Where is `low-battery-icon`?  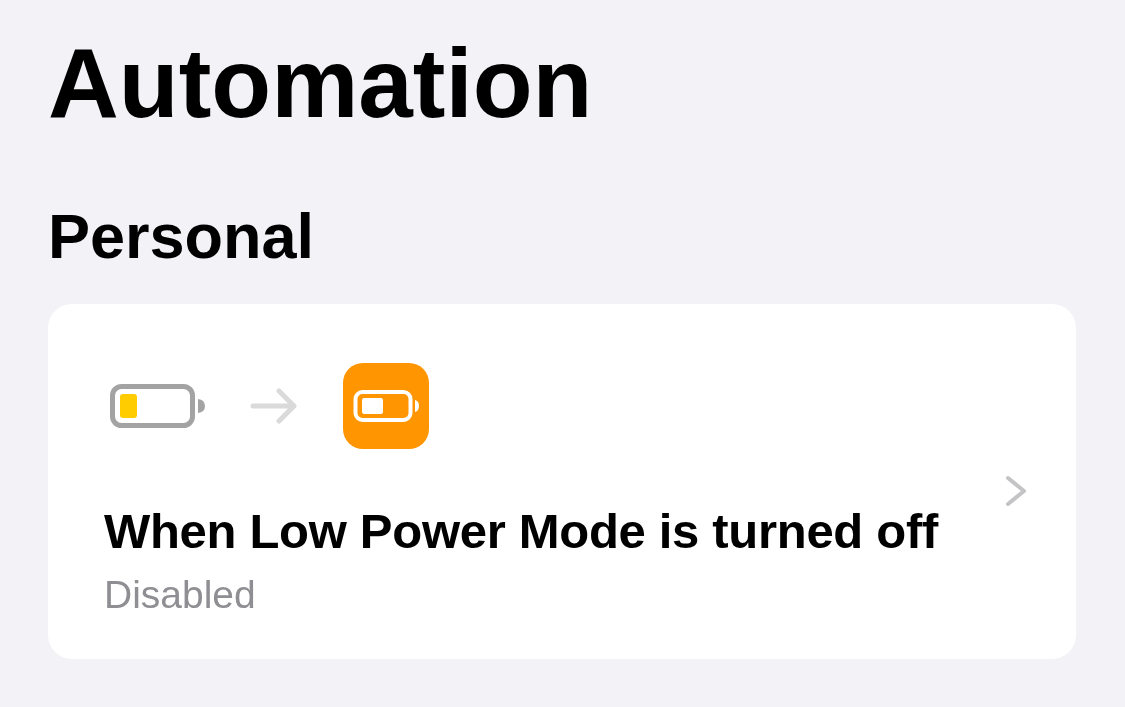
low-battery-icon is located at coordinates (157, 405).